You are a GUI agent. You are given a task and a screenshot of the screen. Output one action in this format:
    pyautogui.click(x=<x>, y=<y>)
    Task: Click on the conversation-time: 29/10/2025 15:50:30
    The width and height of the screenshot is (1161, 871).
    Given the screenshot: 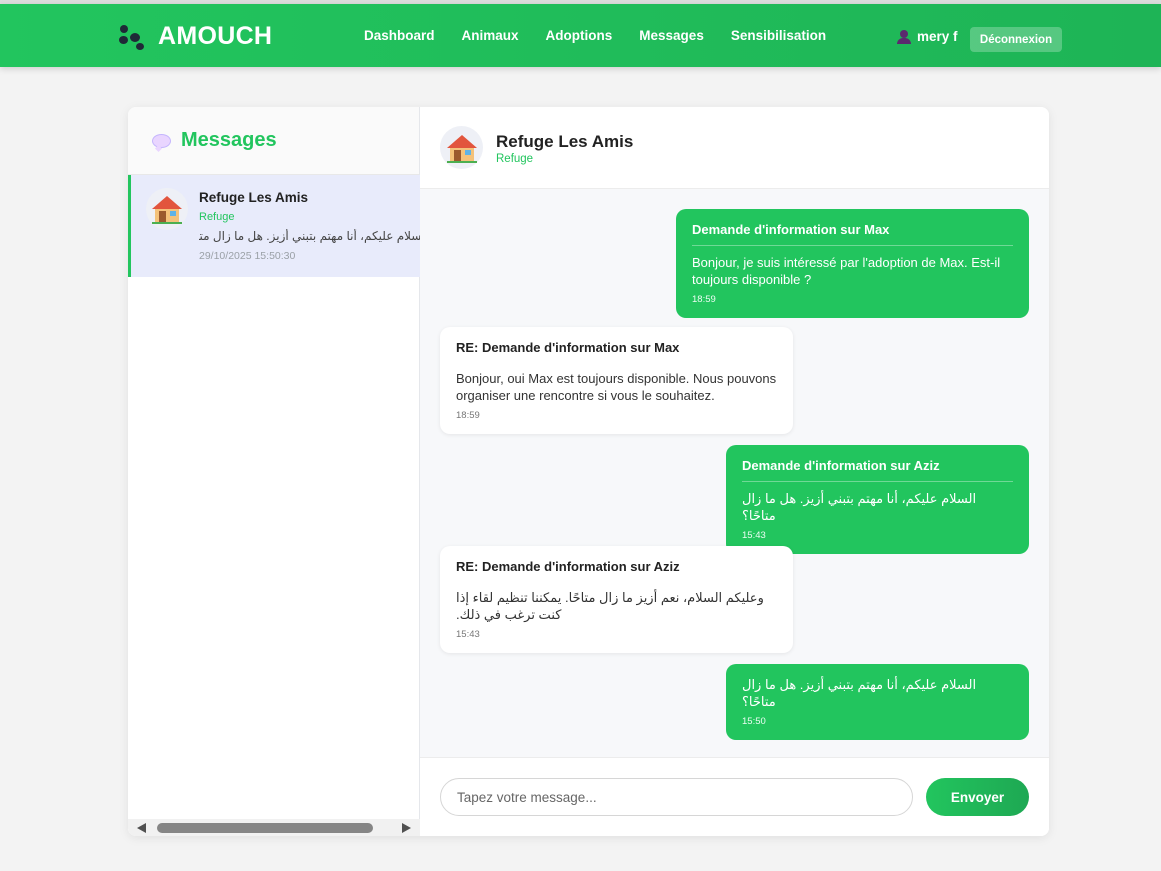 What is the action you would take?
    pyautogui.click(x=247, y=256)
    